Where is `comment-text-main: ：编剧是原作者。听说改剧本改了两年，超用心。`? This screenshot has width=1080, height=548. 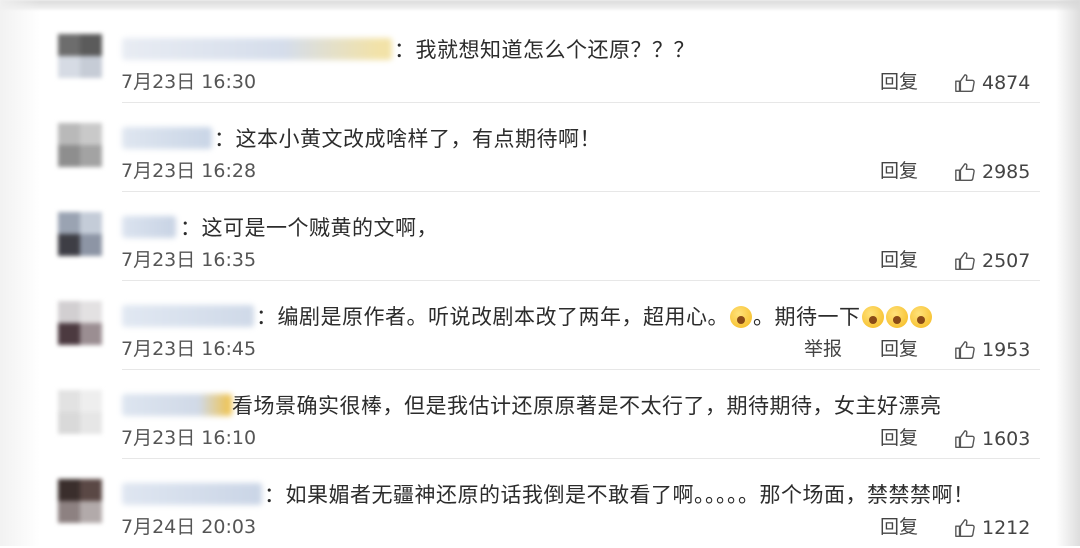
comment-text-main: ：编剧是原作者。听说改剧本改了两年，超用心。 is located at coordinates (492, 317).